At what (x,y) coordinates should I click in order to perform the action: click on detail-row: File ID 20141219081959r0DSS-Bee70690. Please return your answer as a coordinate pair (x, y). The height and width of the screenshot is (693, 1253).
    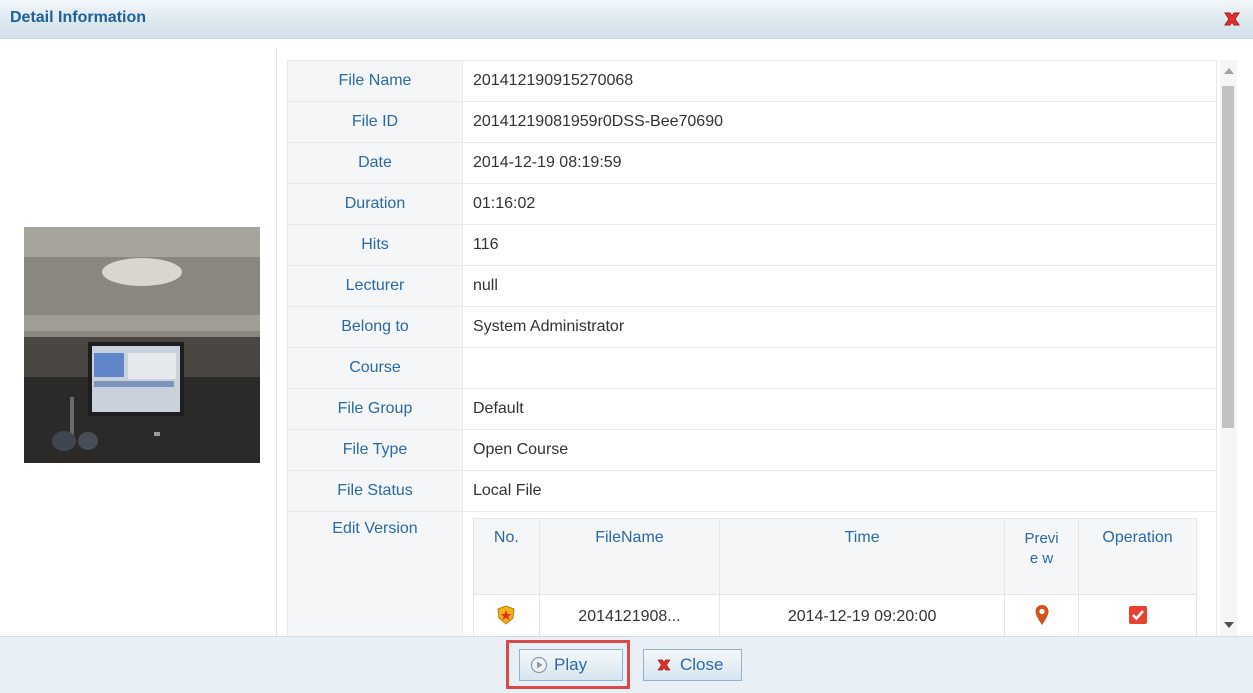
    Looking at the image, I should click on (752, 122).